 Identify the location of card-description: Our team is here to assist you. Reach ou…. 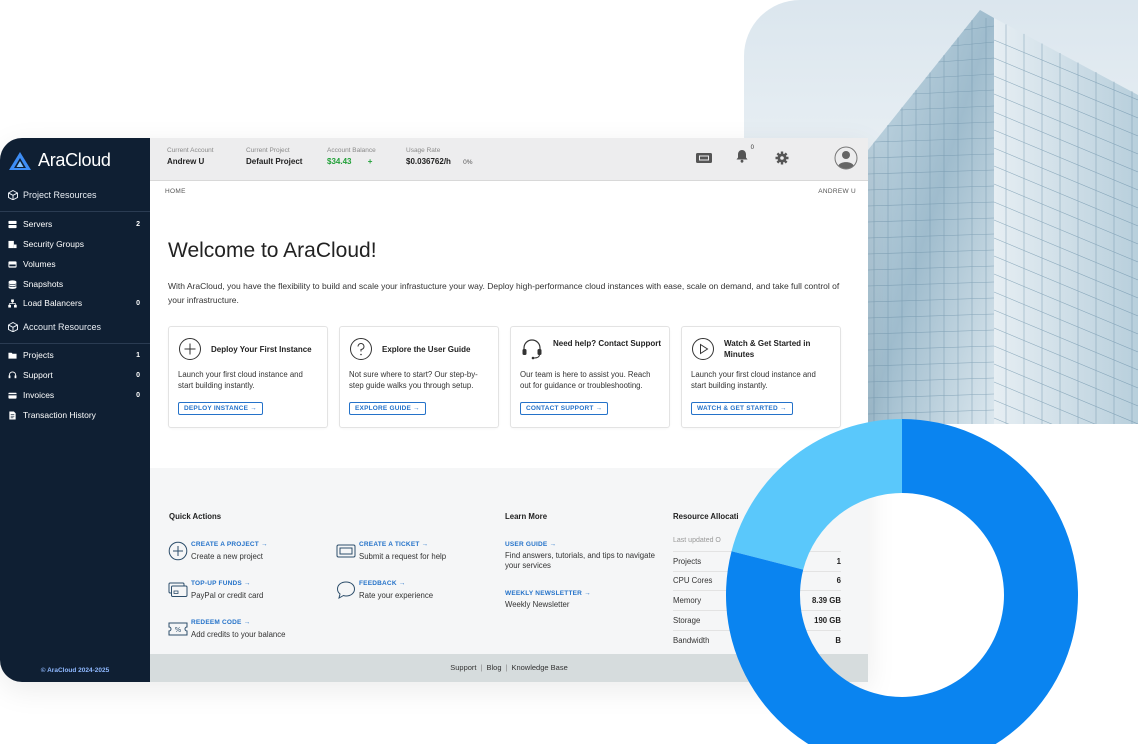
(585, 380).